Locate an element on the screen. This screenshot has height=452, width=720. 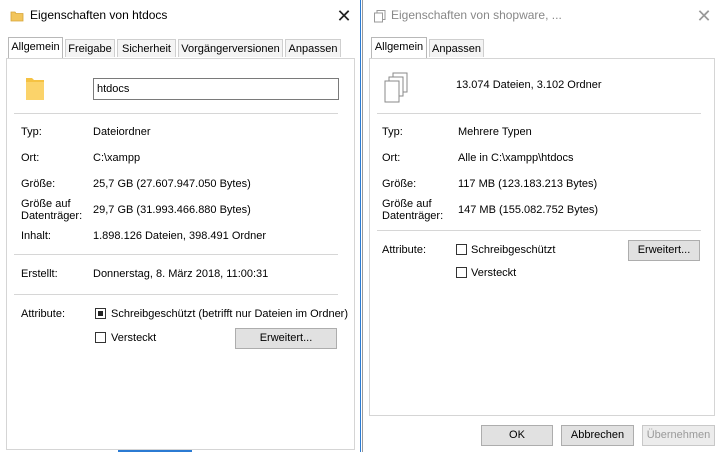
folder-icon is located at coordinates (17, 16).